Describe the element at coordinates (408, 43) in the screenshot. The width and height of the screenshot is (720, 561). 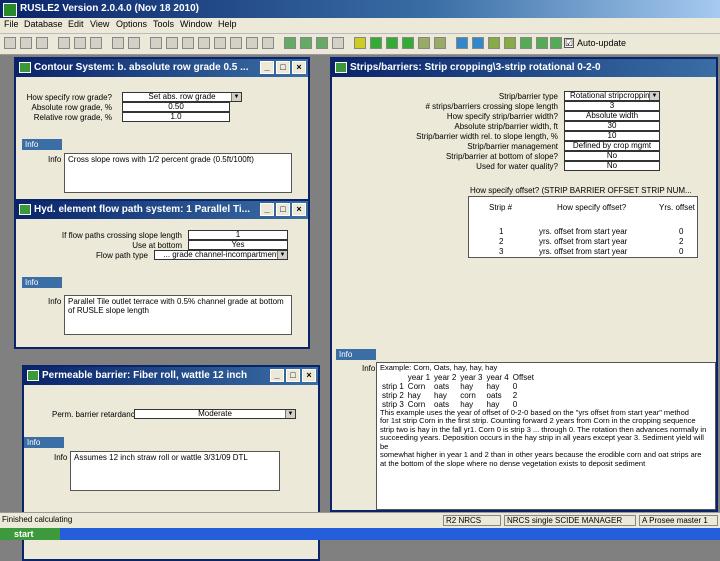
I see `plant-icon` at that location.